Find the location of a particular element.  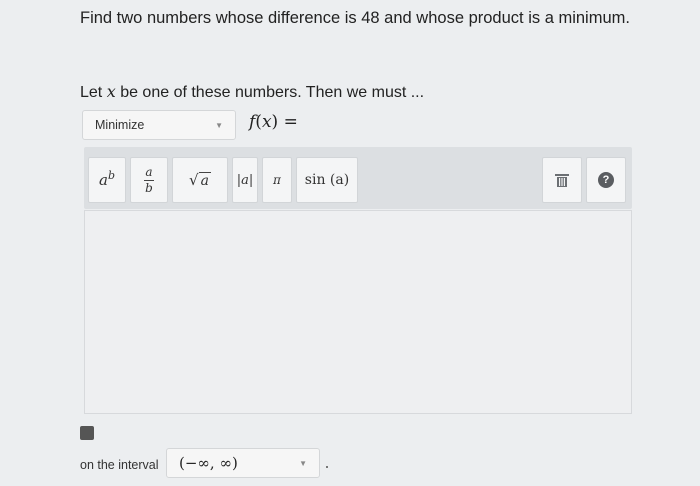

absolute-value-label: |a| is located at coordinates (245, 180).